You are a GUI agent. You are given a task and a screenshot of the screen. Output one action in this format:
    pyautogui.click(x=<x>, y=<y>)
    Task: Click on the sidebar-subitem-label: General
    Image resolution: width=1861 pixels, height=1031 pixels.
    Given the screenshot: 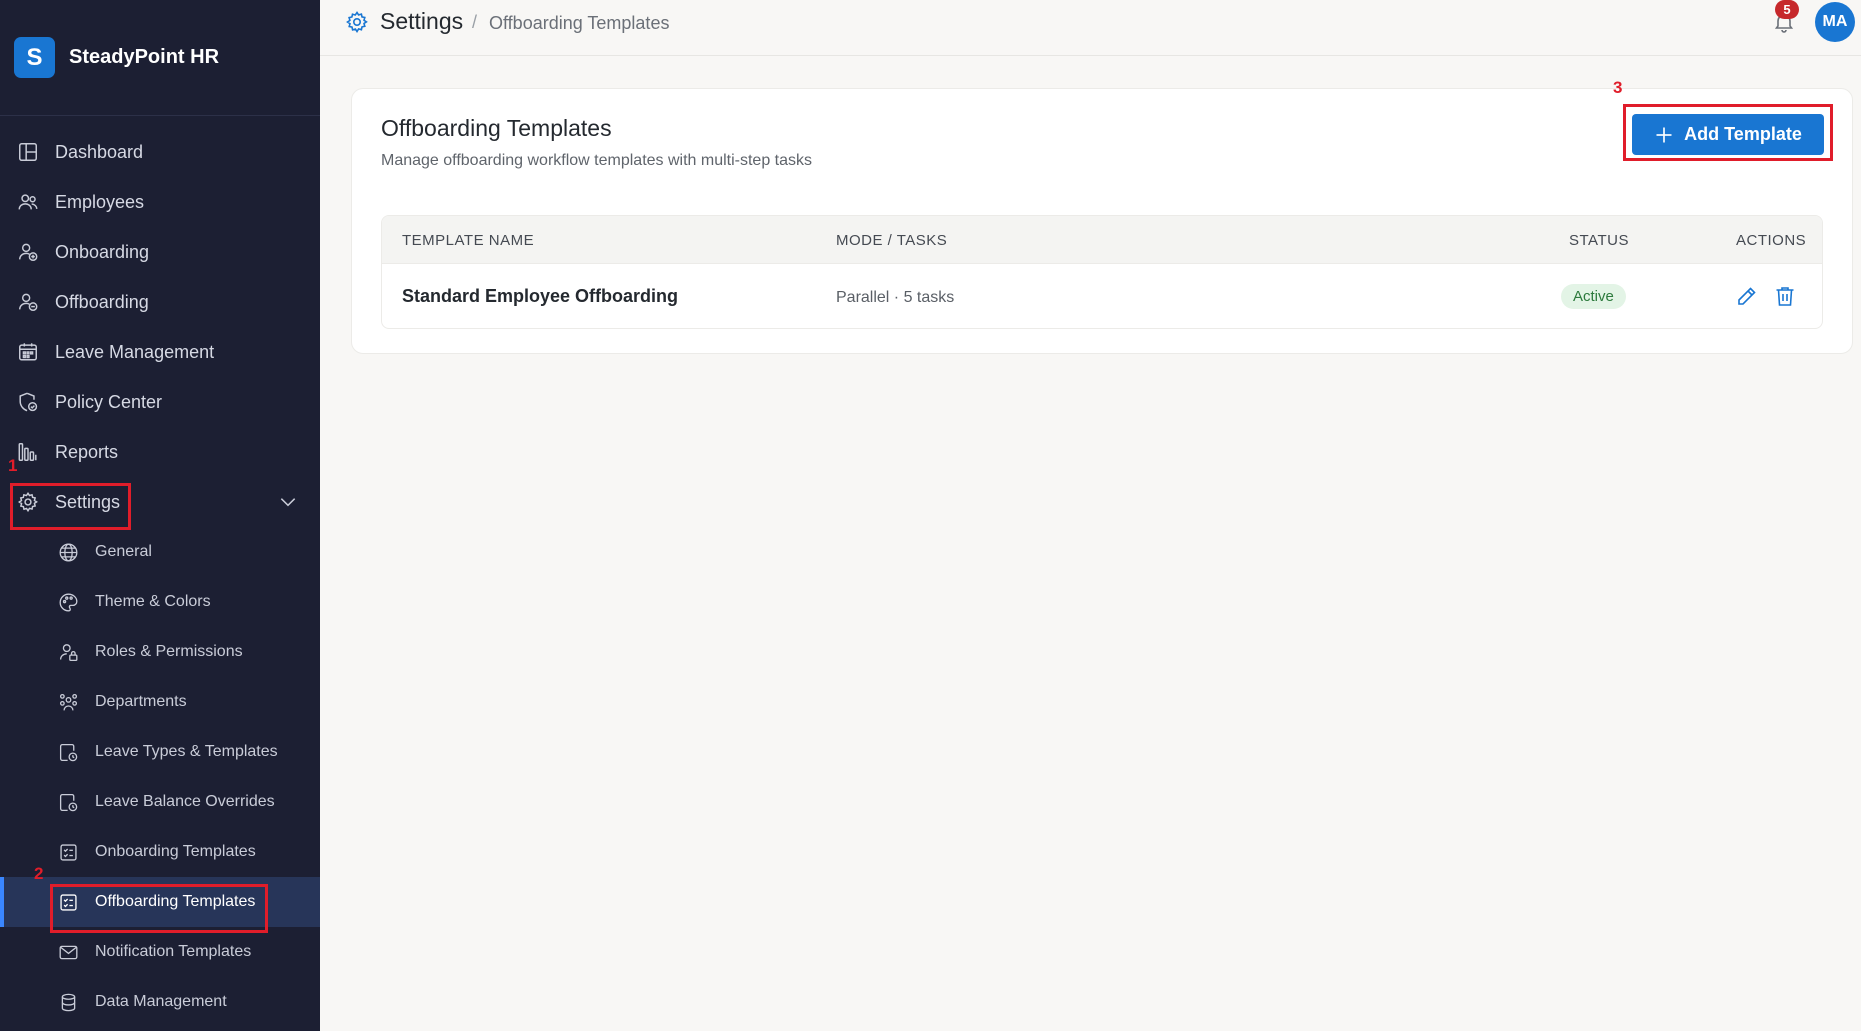 What is the action you would take?
    pyautogui.click(x=123, y=551)
    